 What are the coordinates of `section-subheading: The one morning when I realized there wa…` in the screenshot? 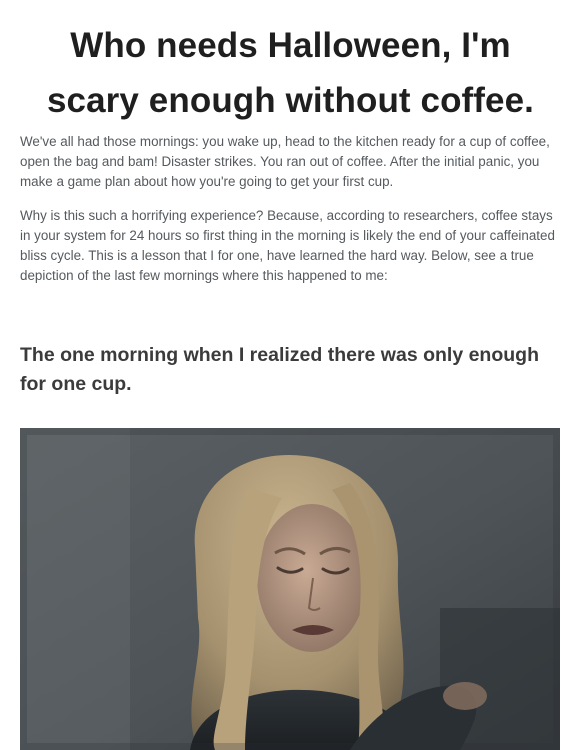 It's located at (279, 369).